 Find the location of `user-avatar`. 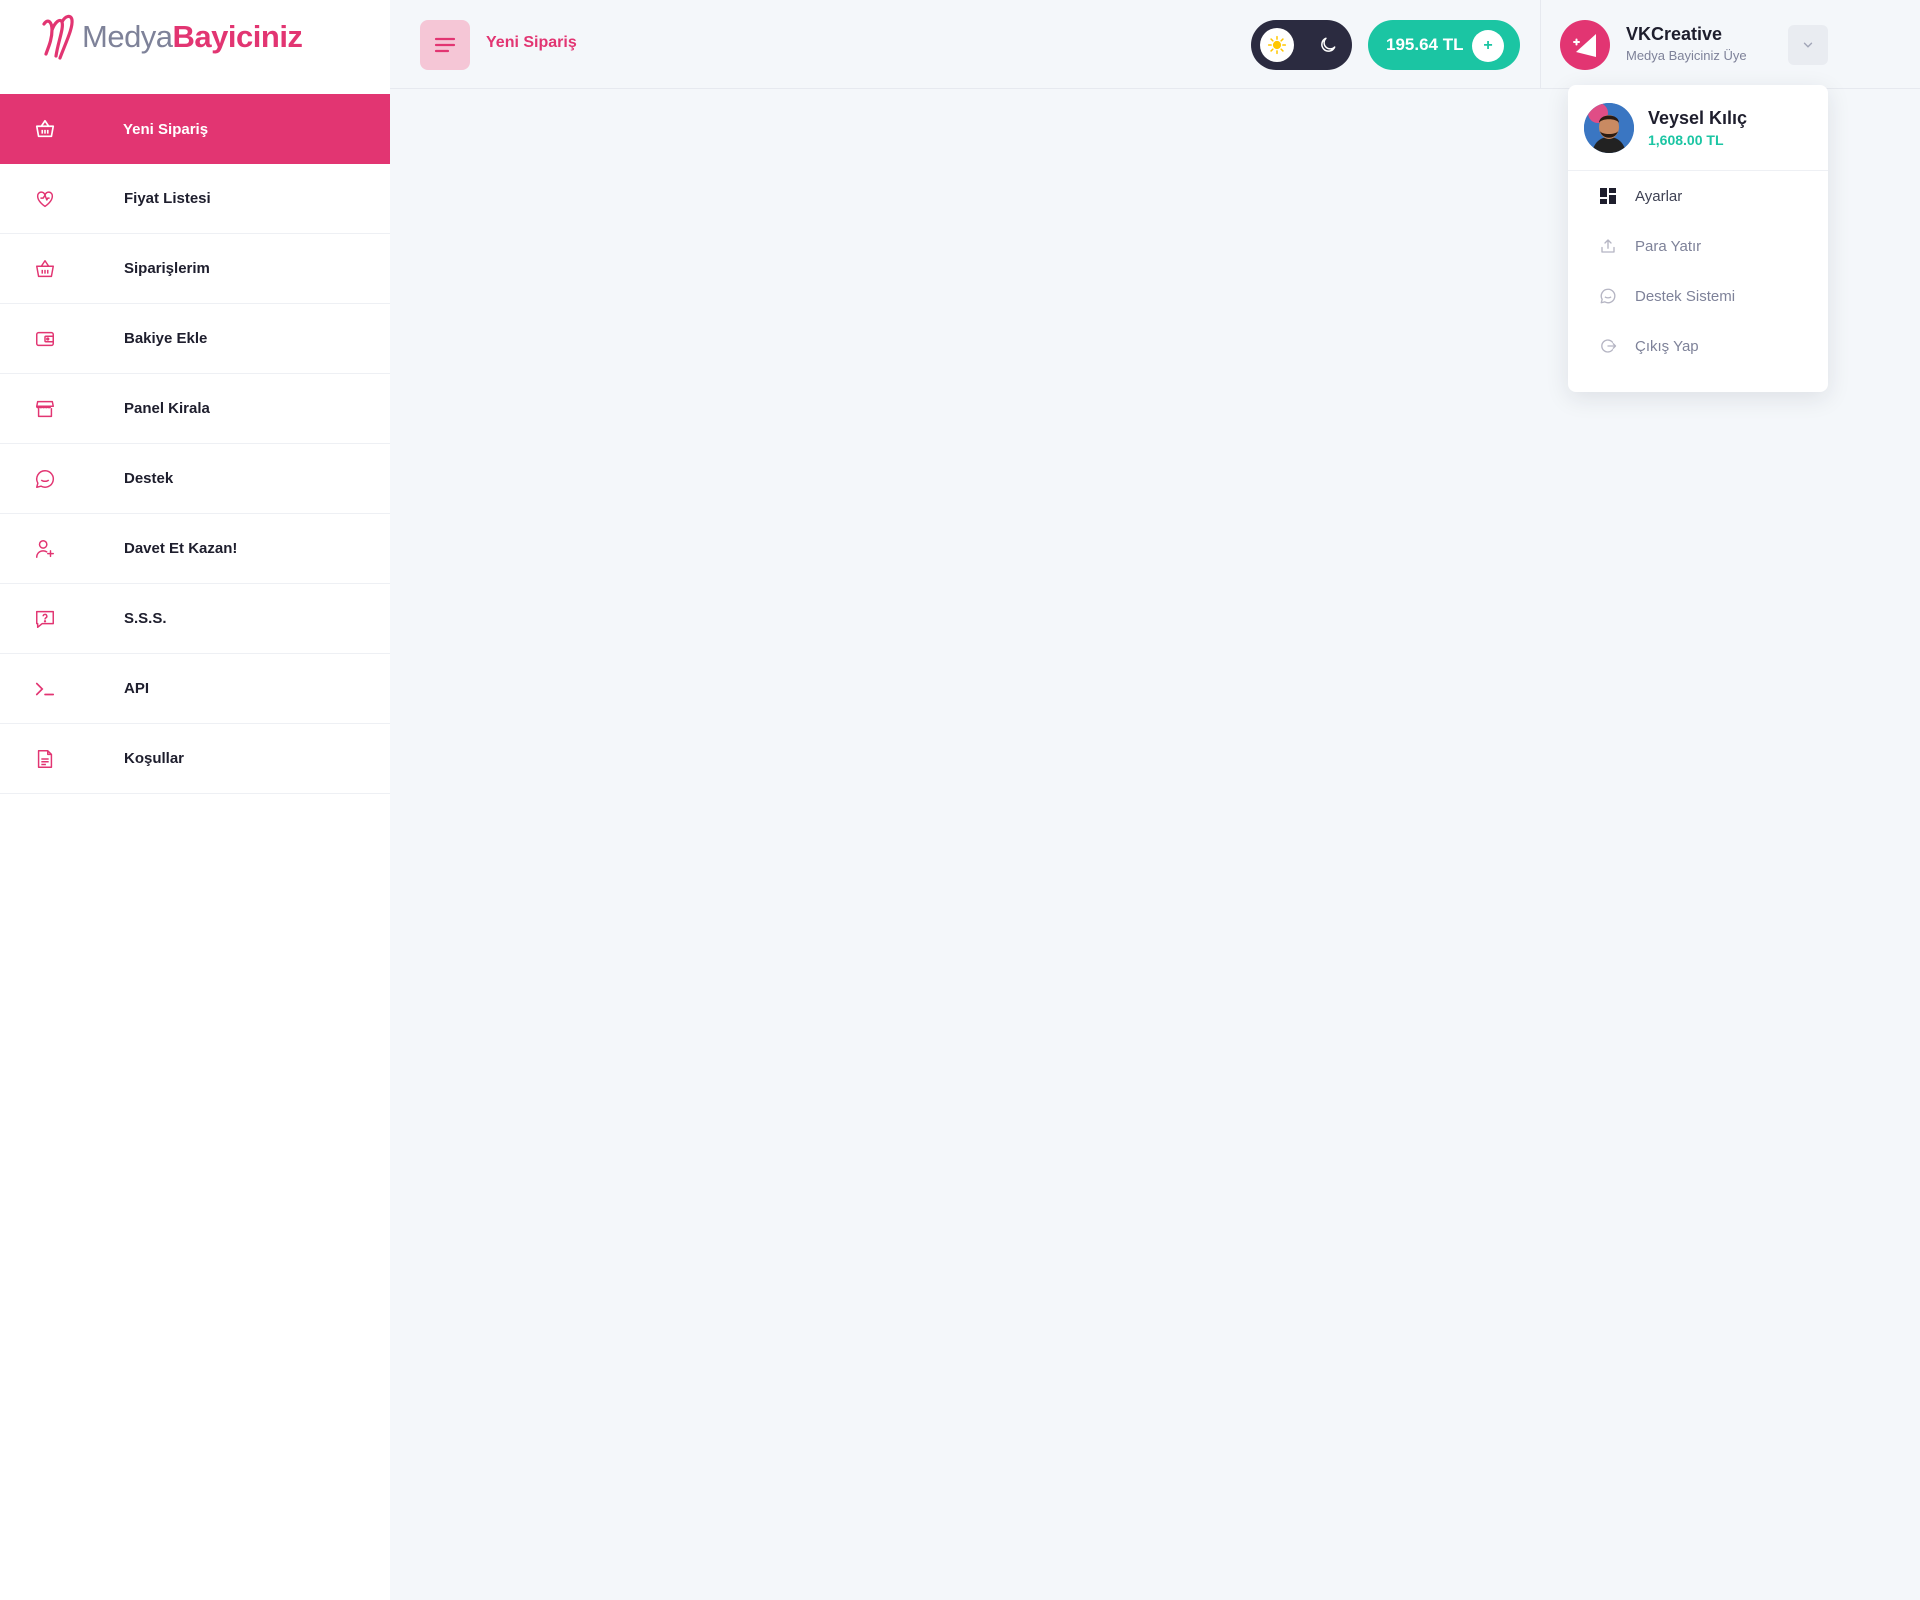

user-avatar is located at coordinates (1585, 45).